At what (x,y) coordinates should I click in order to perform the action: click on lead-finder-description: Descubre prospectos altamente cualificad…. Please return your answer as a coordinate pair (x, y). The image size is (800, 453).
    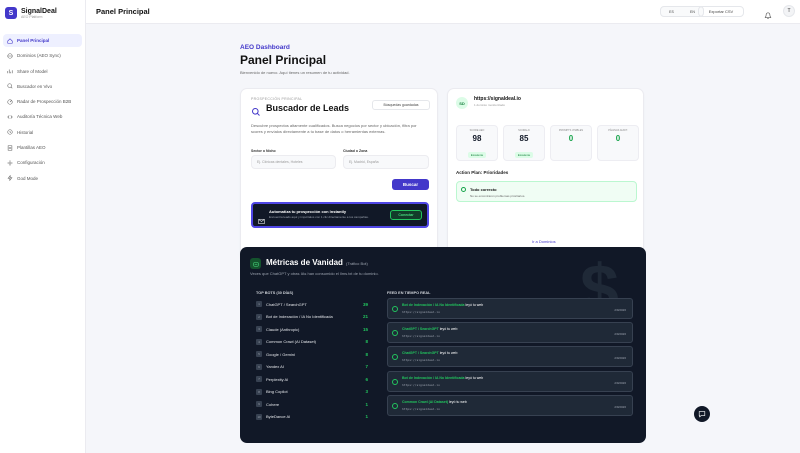
    Looking at the image, I should click on (334, 128).